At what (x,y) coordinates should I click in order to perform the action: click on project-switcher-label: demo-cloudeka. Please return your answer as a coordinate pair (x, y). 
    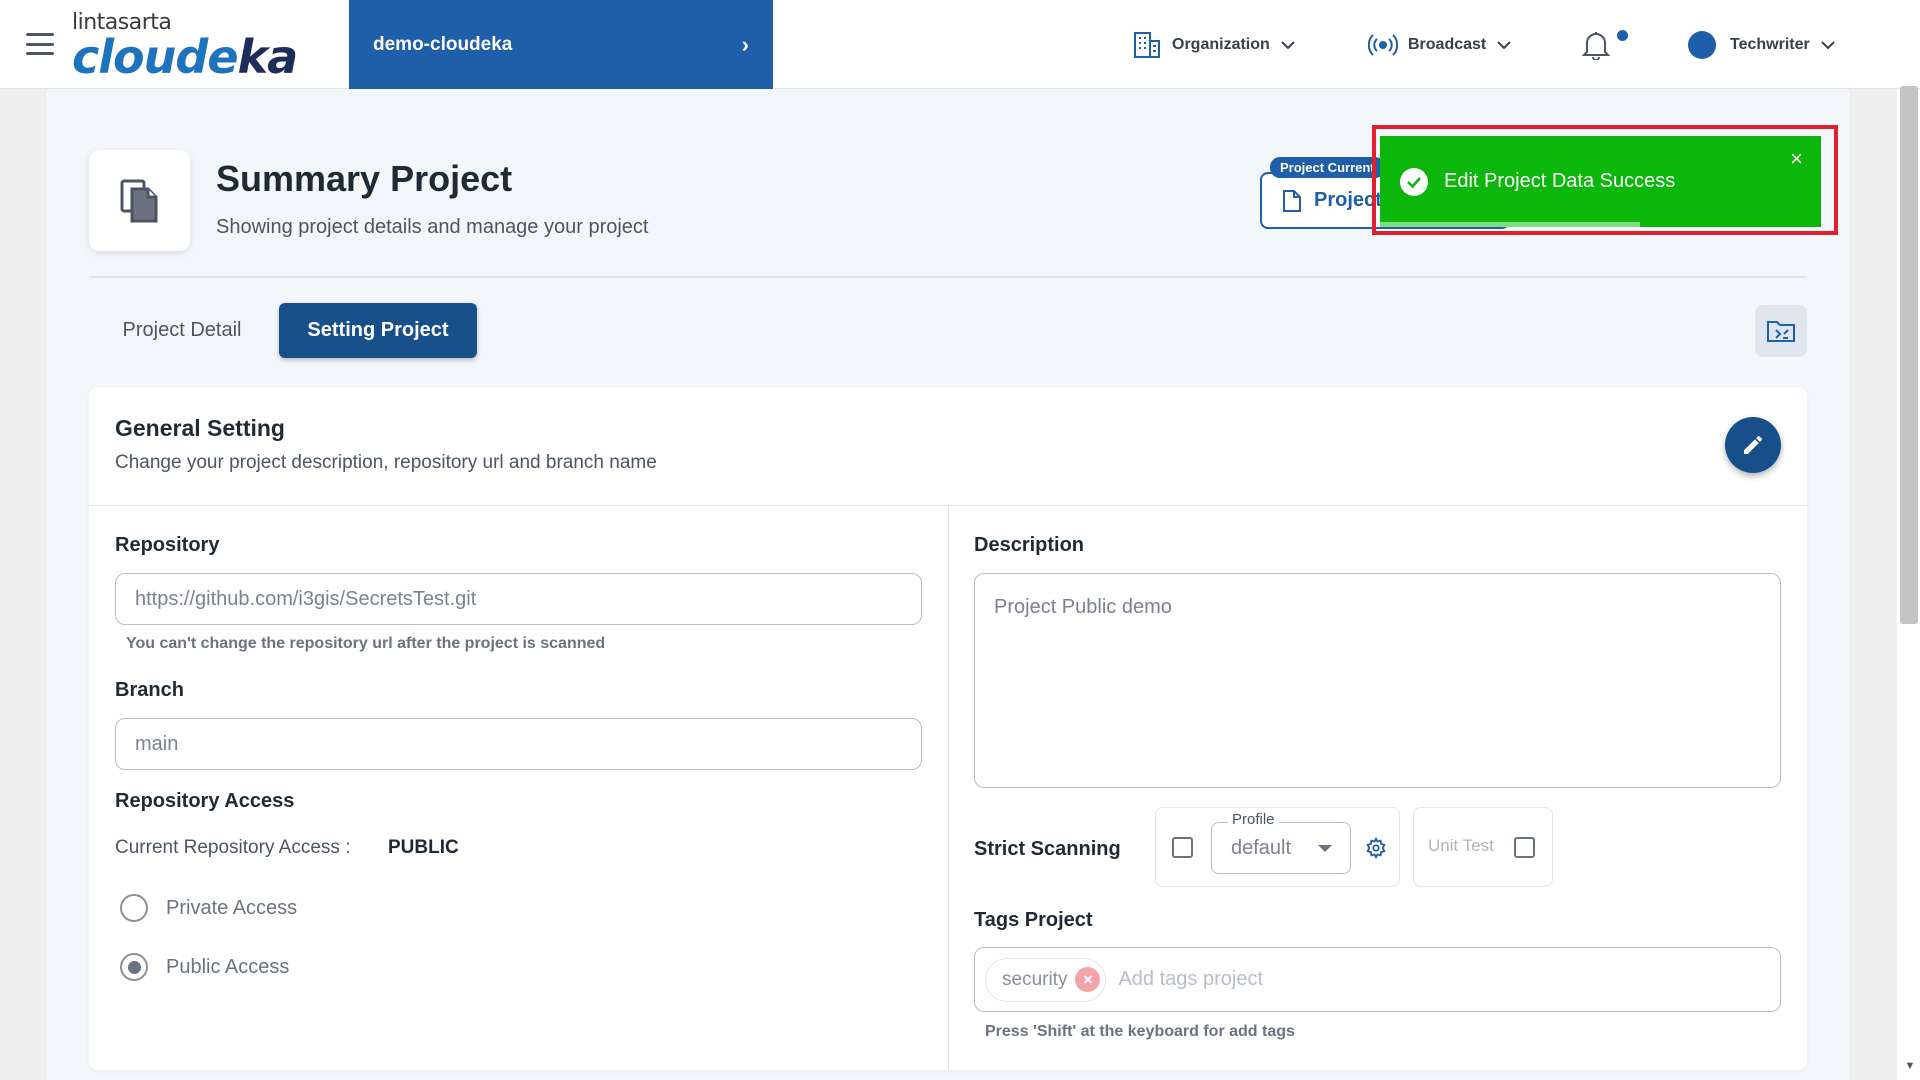
    Looking at the image, I should click on (443, 44).